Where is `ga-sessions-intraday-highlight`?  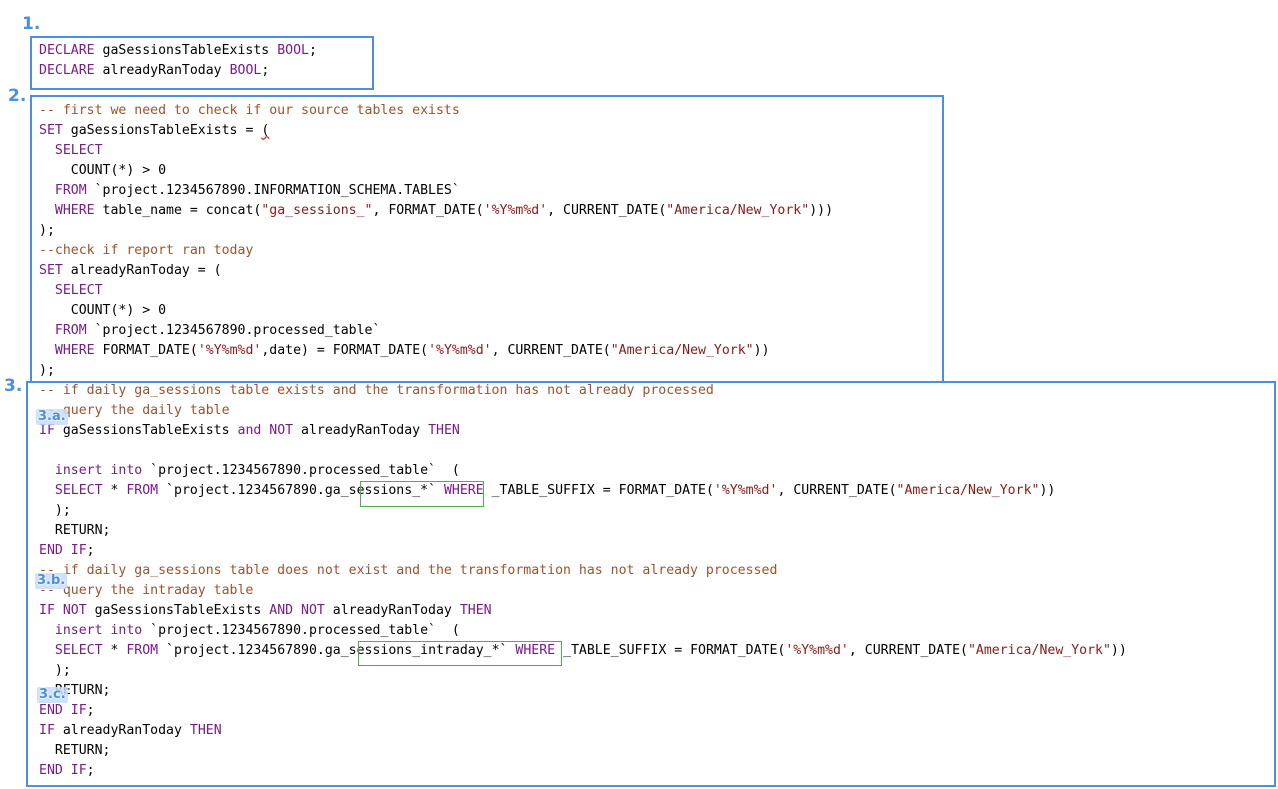 ga-sessions-intraday-highlight is located at coordinates (460, 653).